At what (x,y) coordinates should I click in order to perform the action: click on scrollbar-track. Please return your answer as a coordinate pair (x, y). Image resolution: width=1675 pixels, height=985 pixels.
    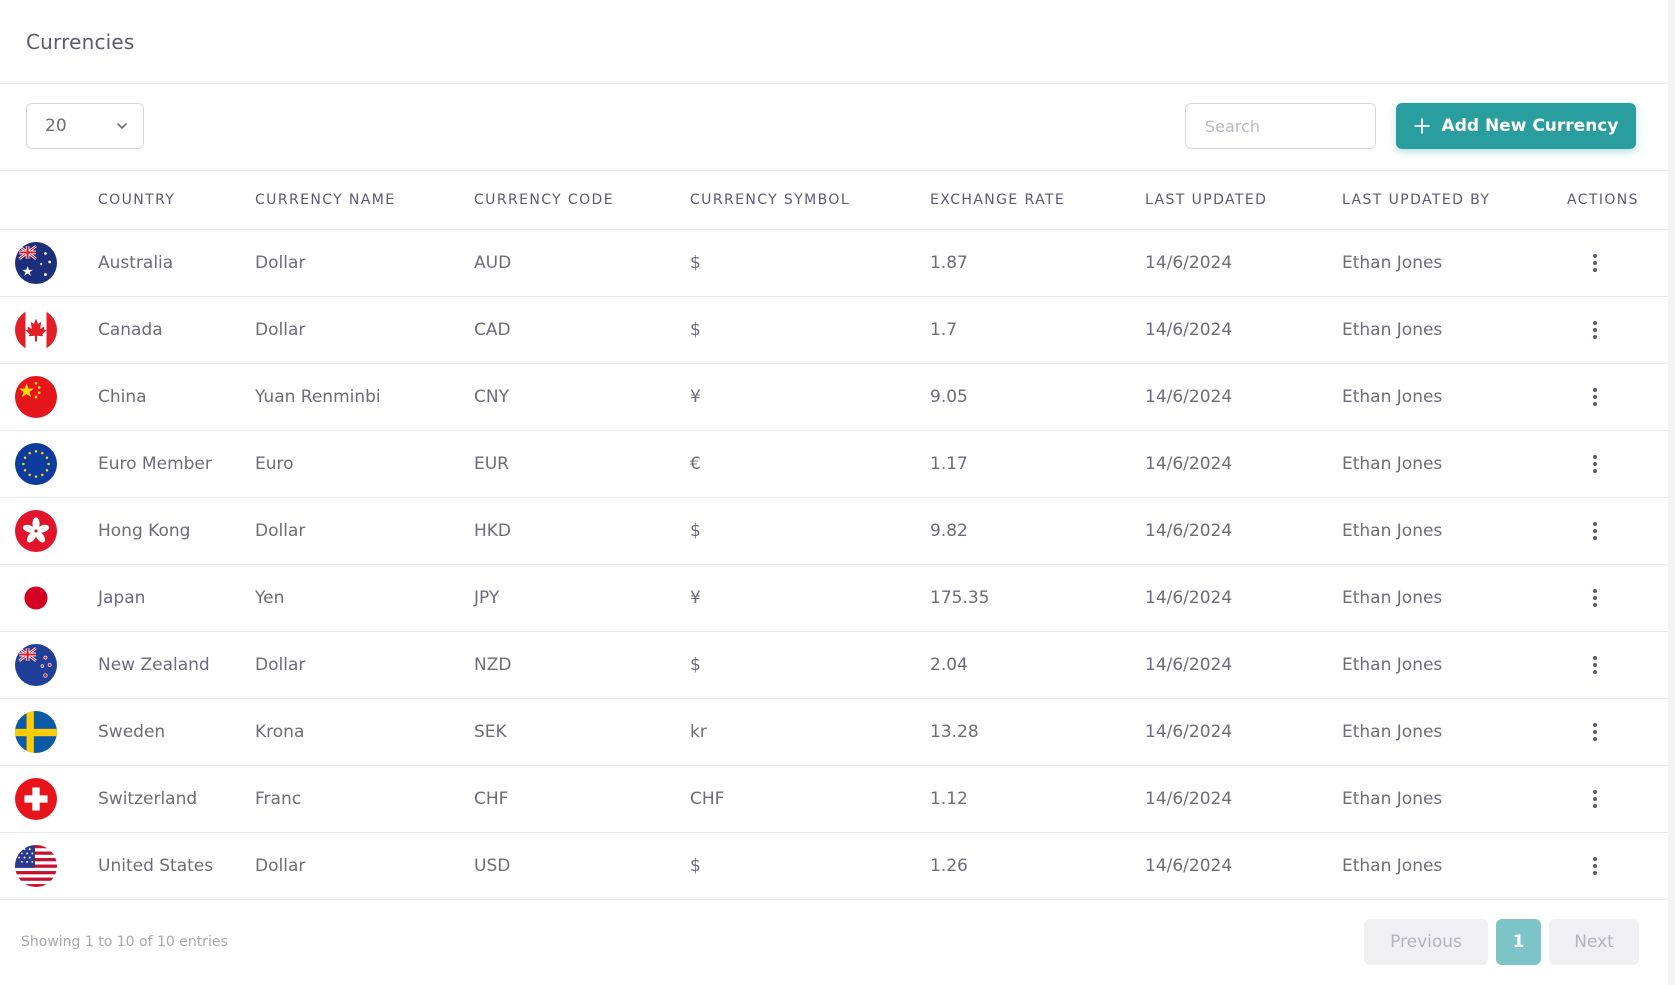
    Looking at the image, I should click on (1671, 492).